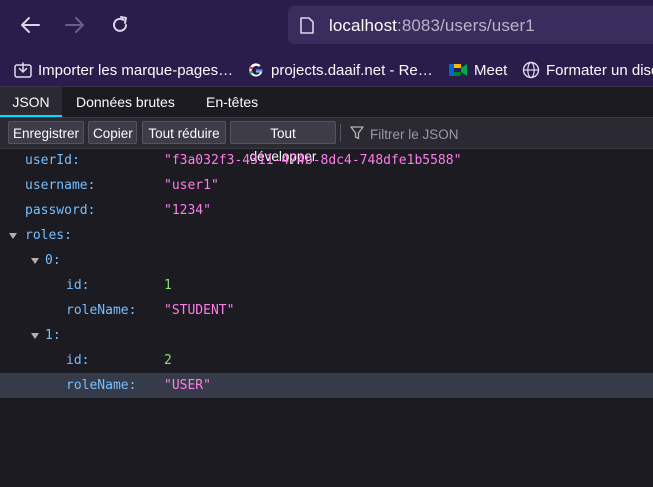 The height and width of the screenshot is (487, 653). Describe the element at coordinates (599, 70) in the screenshot. I see `bookmark-label: Formater un disq` at that location.